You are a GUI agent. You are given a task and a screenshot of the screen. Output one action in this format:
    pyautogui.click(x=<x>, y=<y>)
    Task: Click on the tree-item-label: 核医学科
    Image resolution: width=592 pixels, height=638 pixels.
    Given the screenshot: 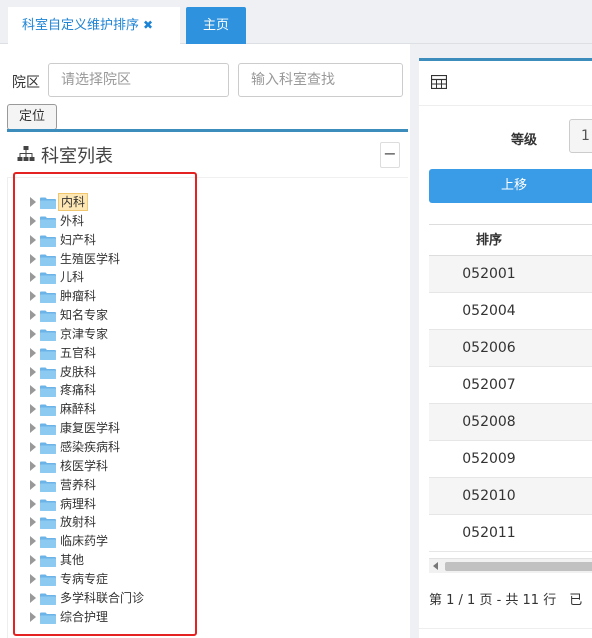 What is the action you would take?
    pyautogui.click(x=84, y=465)
    